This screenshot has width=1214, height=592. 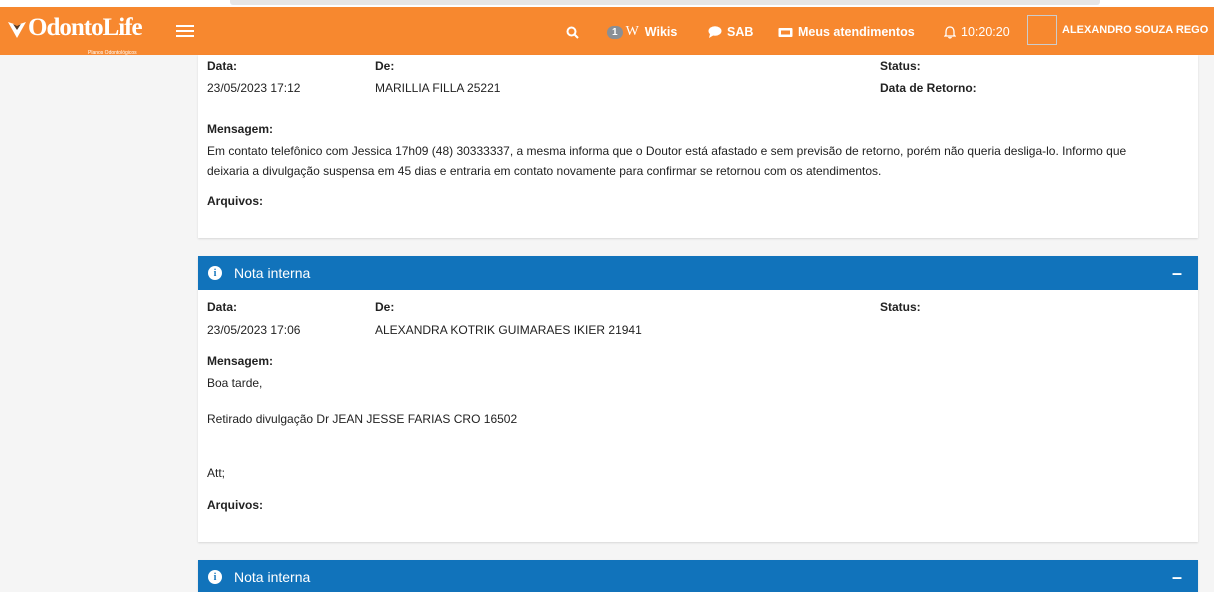 What do you see at coordinates (715, 32) in the screenshot?
I see `comment-icon` at bounding box center [715, 32].